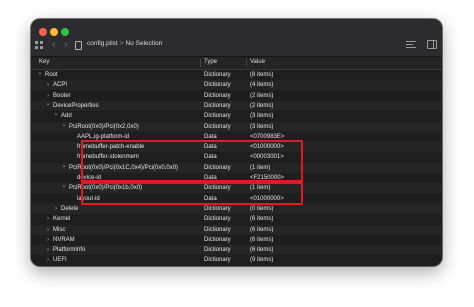 This screenshot has width=474, height=307. Describe the element at coordinates (236, 240) in the screenshot. I see `outline-row: › NVRAM Dictionary (6 items)` at that location.